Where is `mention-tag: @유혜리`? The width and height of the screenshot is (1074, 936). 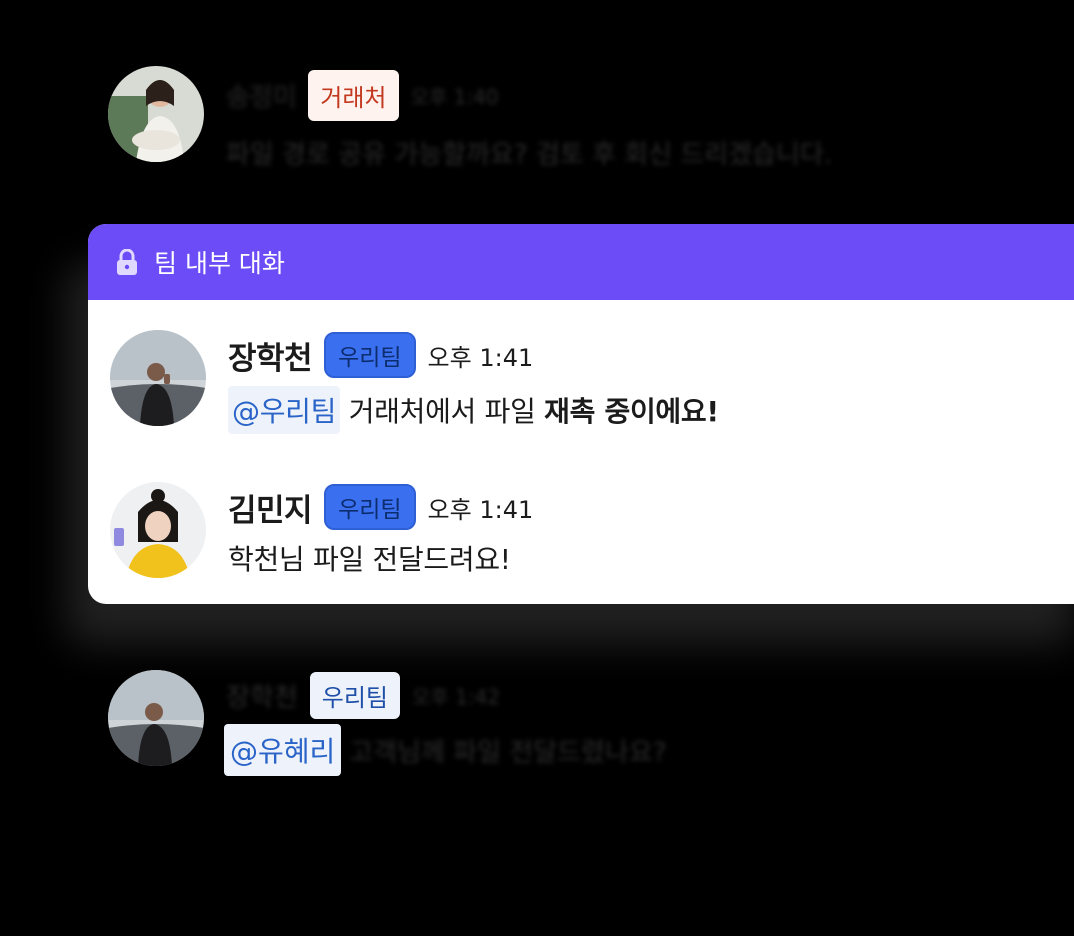
mention-tag: @유혜리 is located at coordinates (283, 750).